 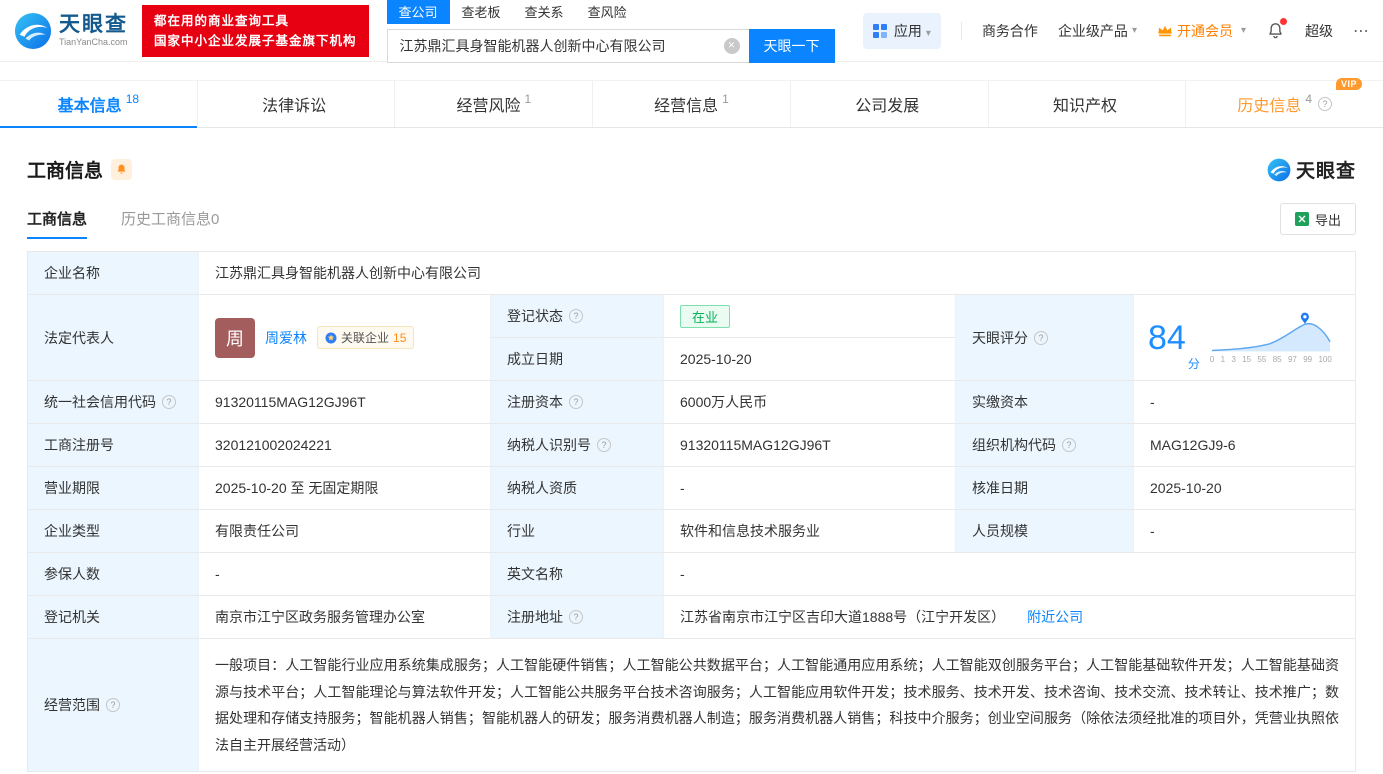 I want to click on tianyancha-logo-icon, so click(x=33, y=30).